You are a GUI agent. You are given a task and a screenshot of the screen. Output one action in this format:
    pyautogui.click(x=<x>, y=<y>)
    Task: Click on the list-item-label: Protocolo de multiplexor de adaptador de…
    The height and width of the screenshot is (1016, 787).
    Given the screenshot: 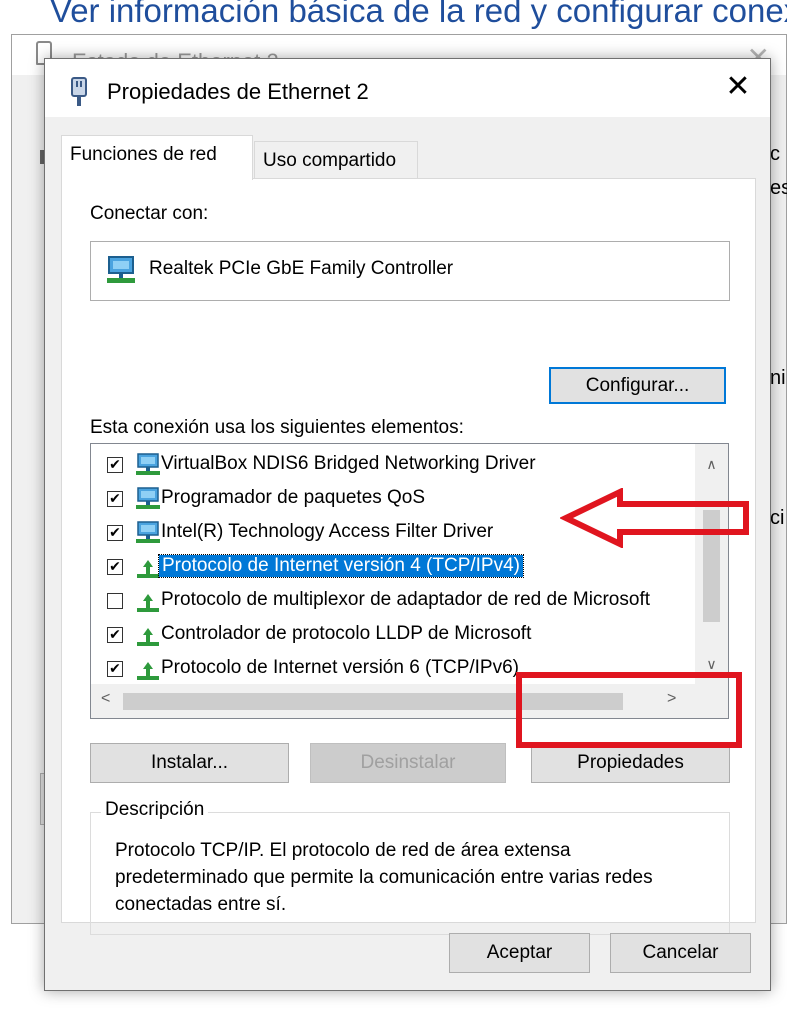 What is the action you would take?
    pyautogui.click(x=405, y=599)
    